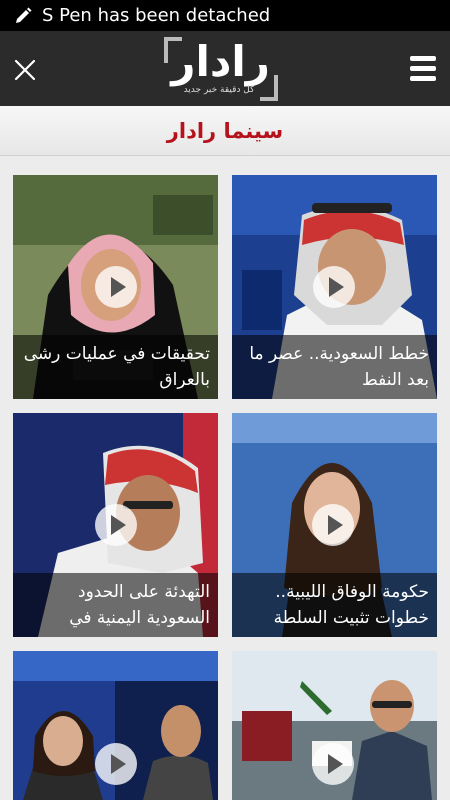 This screenshot has width=450, height=800. Describe the element at coordinates (23, 16) in the screenshot. I see `pen-icon` at that location.